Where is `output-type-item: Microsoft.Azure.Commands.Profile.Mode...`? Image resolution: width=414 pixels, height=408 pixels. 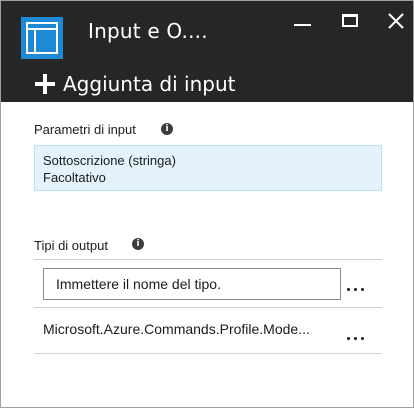 output-type-item: Microsoft.Azure.Commands.Profile.Mode... is located at coordinates (176, 329).